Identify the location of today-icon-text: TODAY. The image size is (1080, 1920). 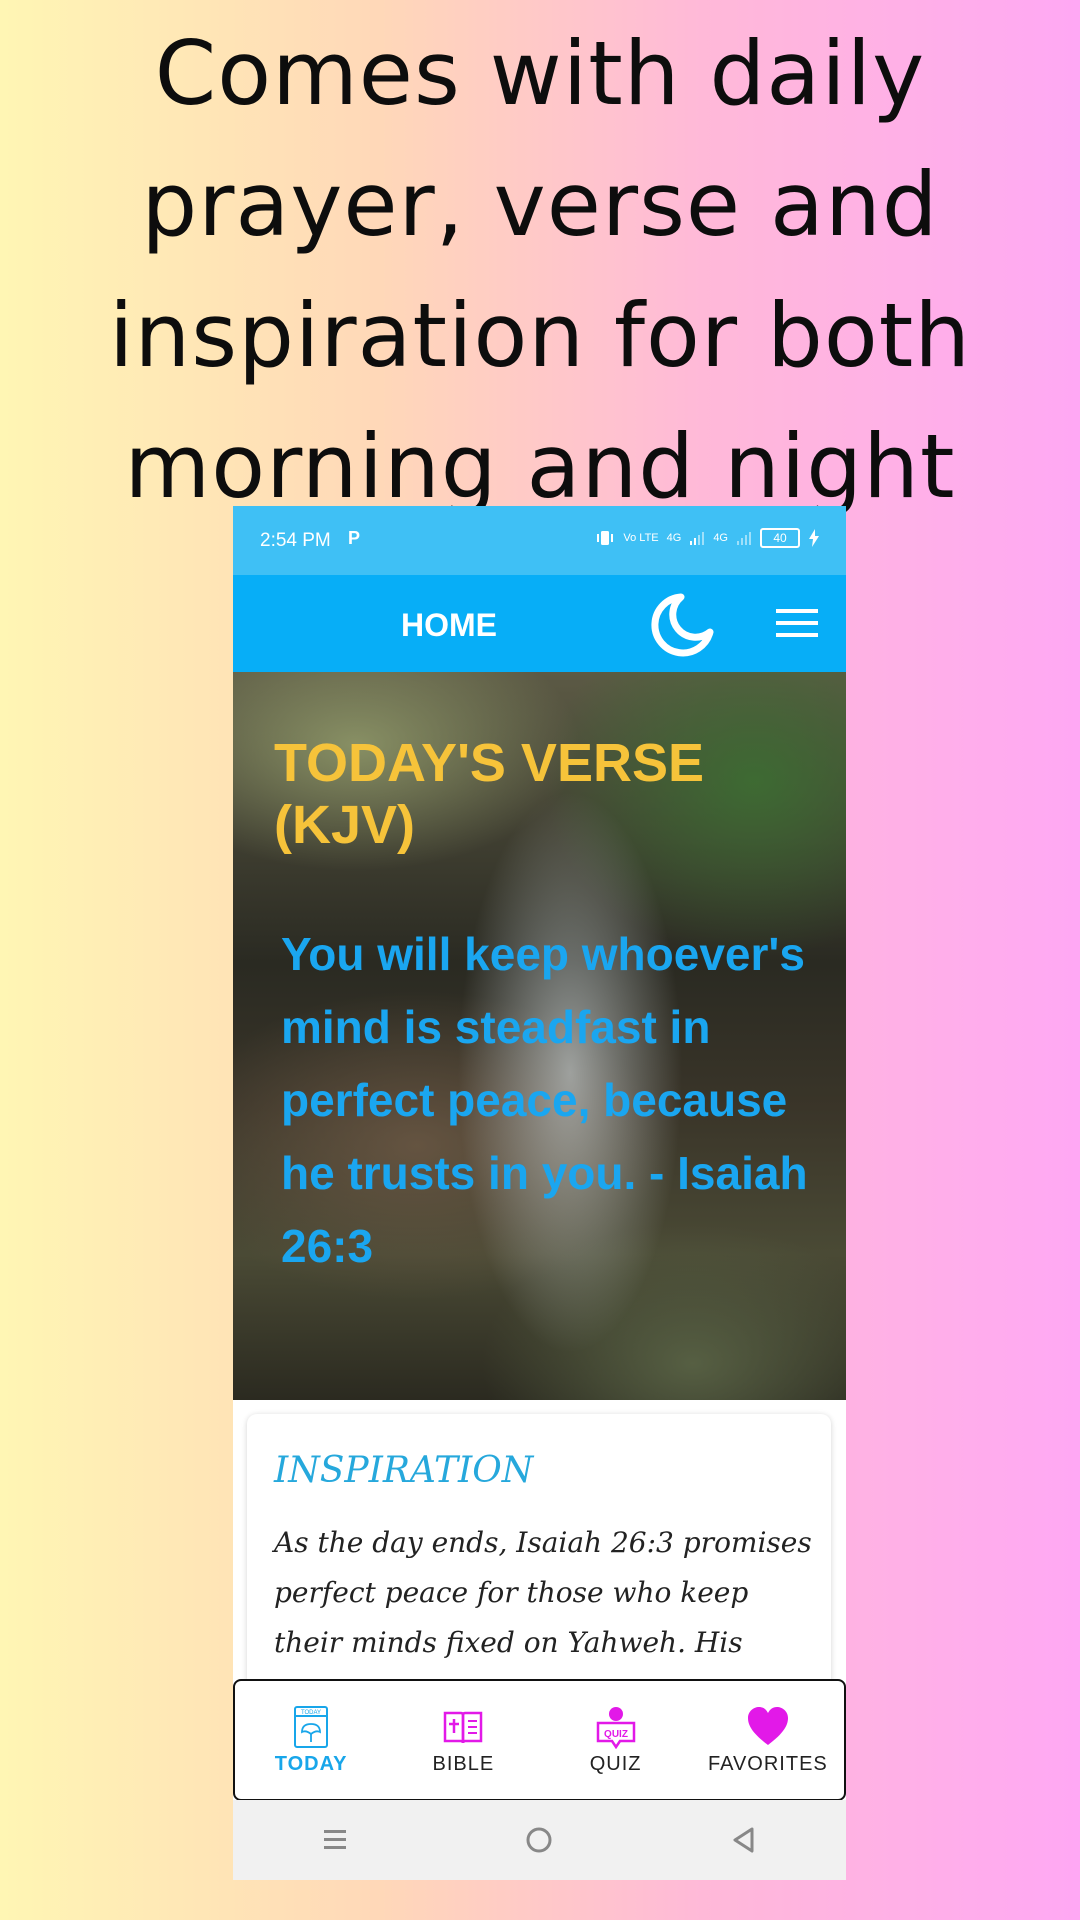
(311, 1713).